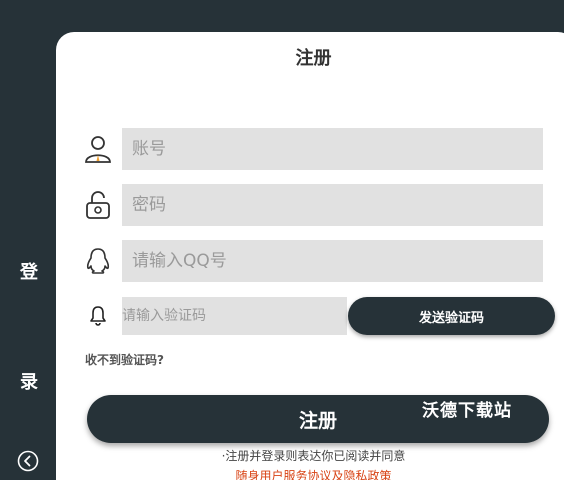 The image size is (564, 480). What do you see at coordinates (467, 411) in the screenshot?
I see `watermark: 沃德下载站` at bounding box center [467, 411].